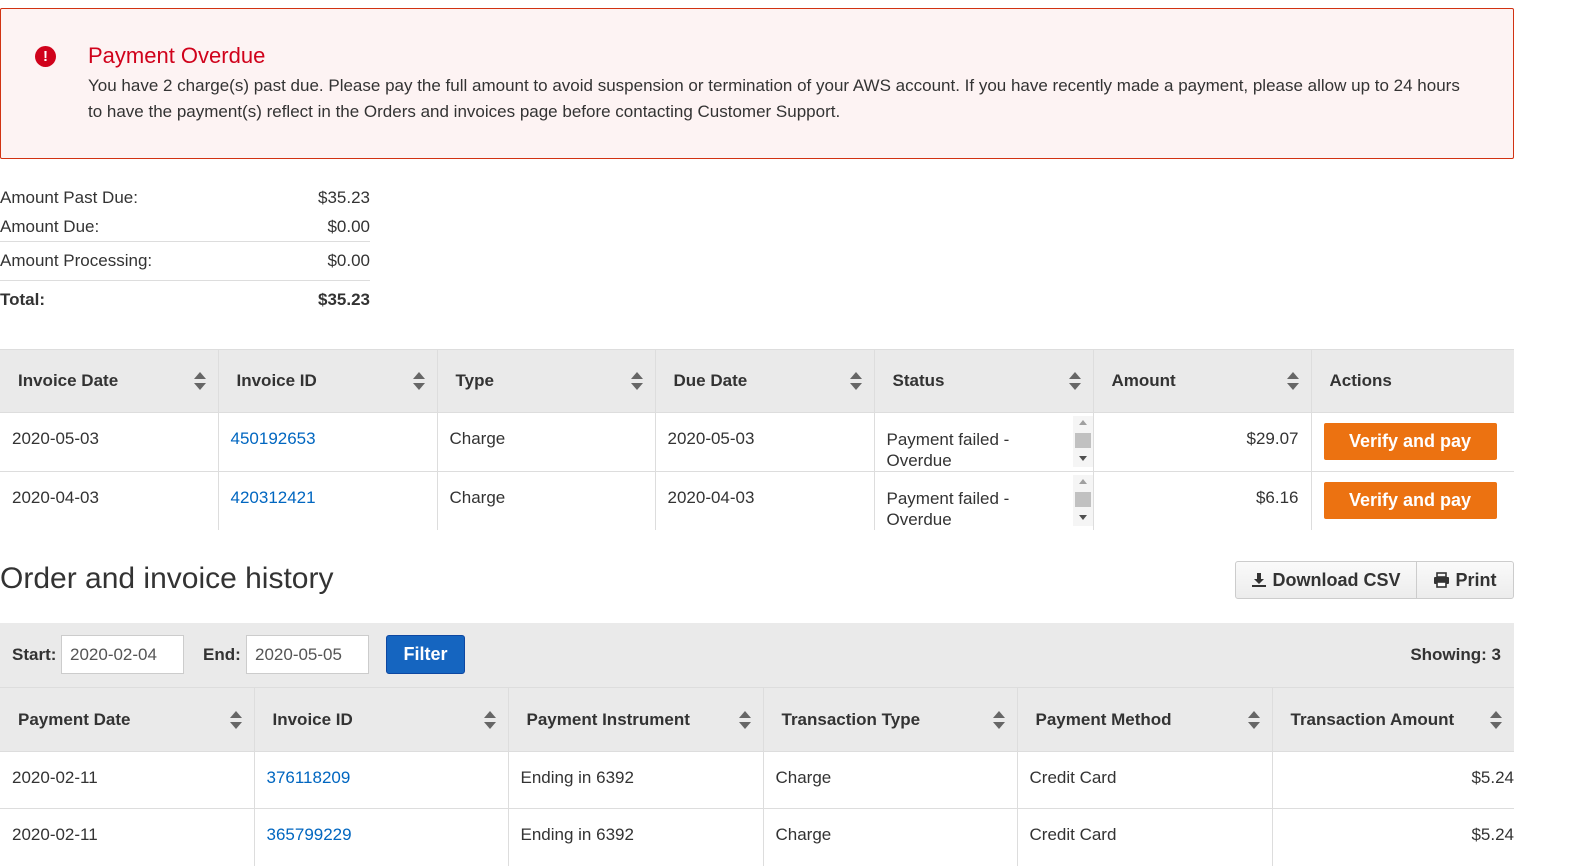 The width and height of the screenshot is (1587, 867). Describe the element at coordinates (764, 500) in the screenshot. I see `due-date: 2020-04-03` at that location.